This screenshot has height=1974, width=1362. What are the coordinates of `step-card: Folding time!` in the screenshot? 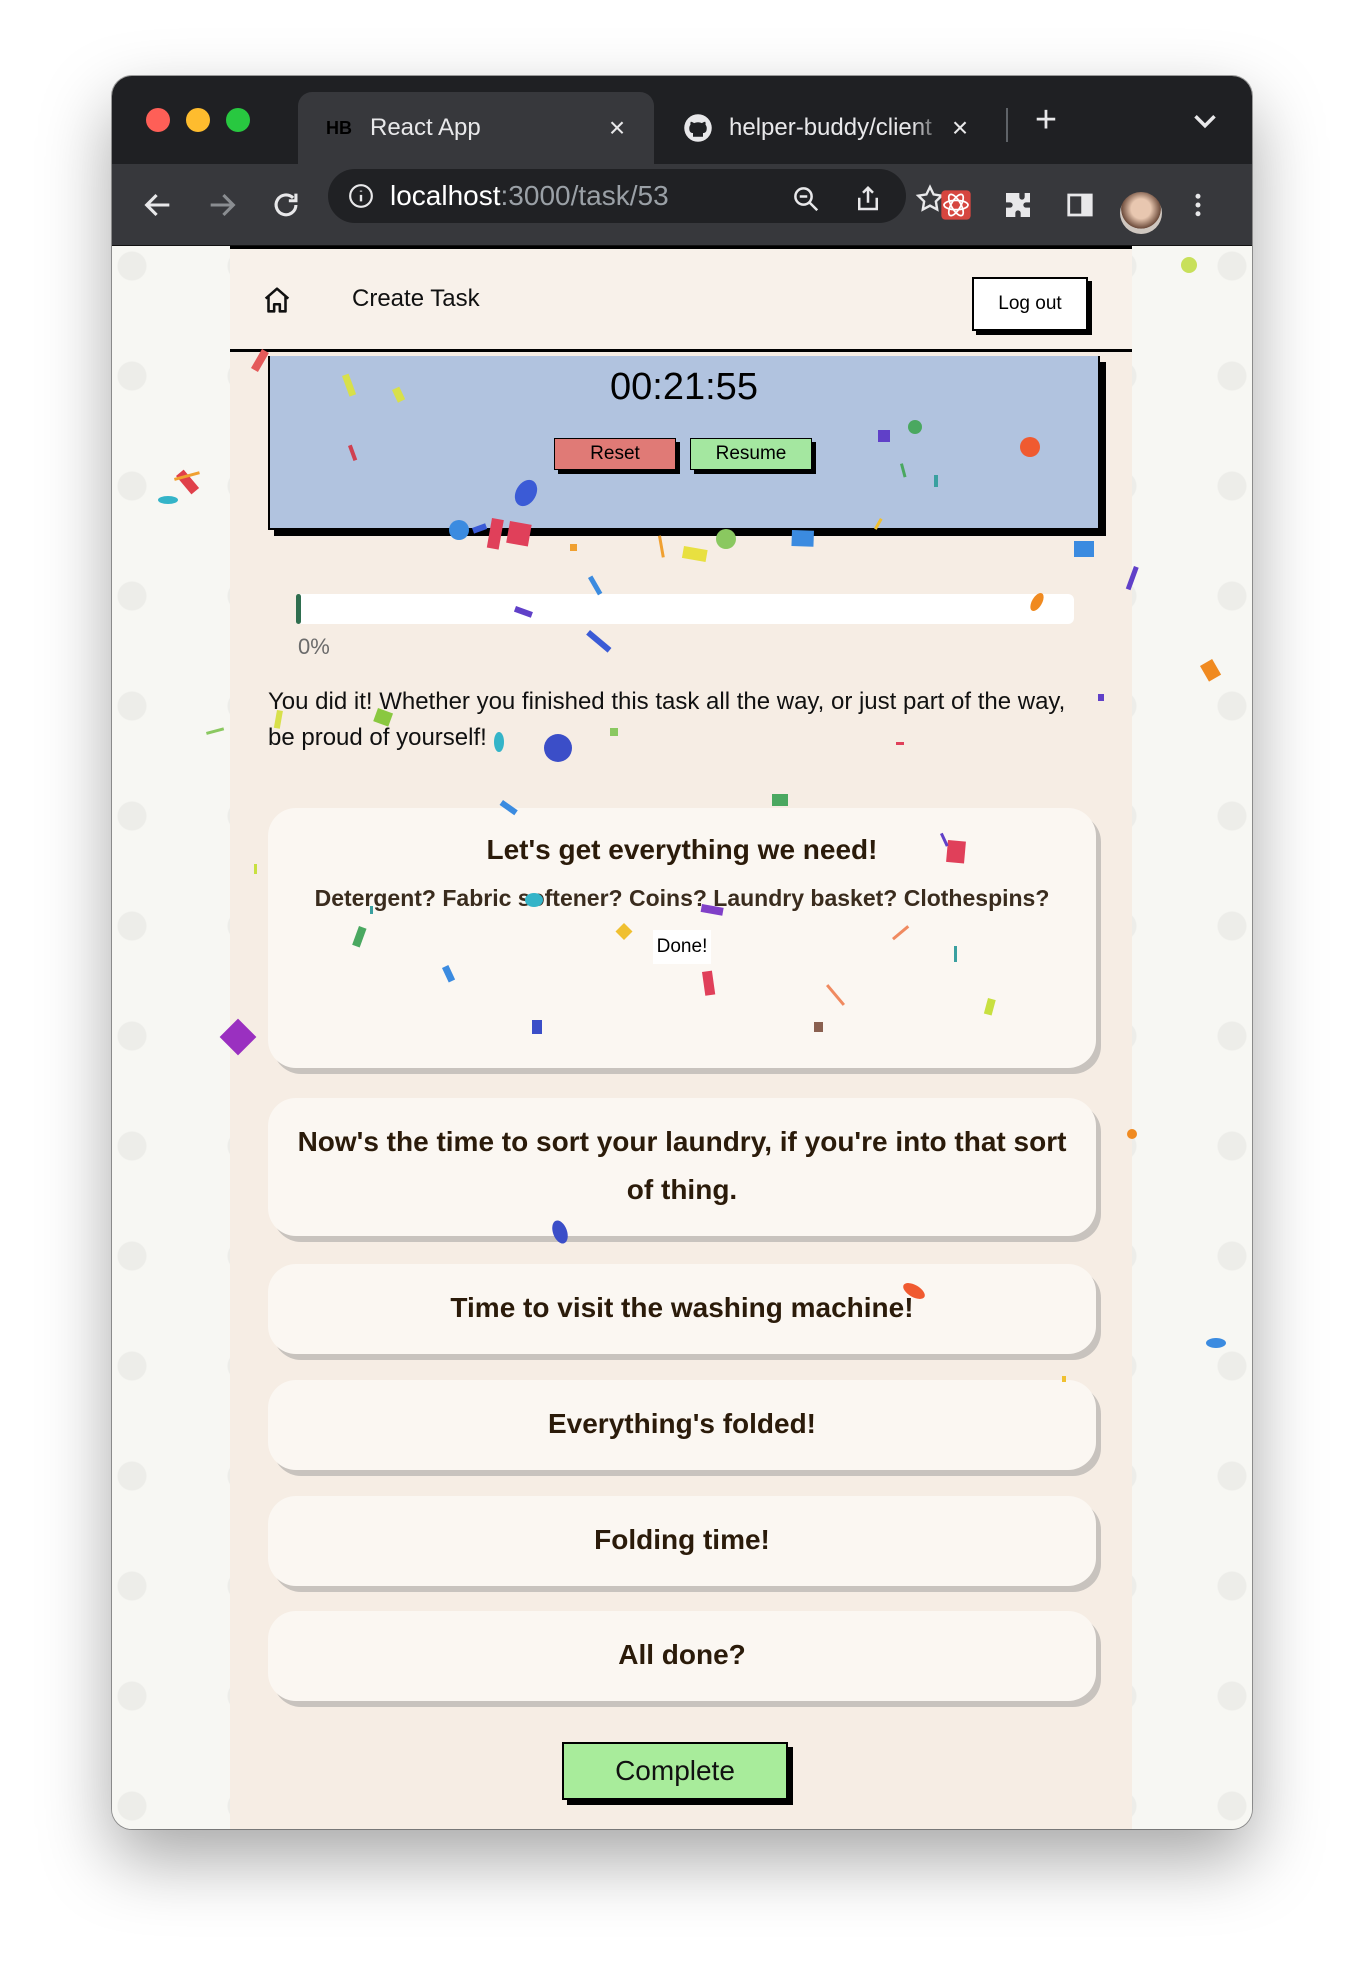 It's located at (682, 1541).